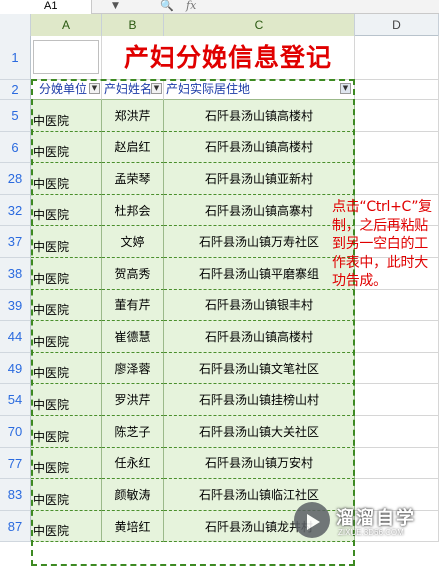 The image size is (439, 566). Describe the element at coordinates (133, 463) in the screenshot. I see `cell-mother-name: 任永红` at that location.